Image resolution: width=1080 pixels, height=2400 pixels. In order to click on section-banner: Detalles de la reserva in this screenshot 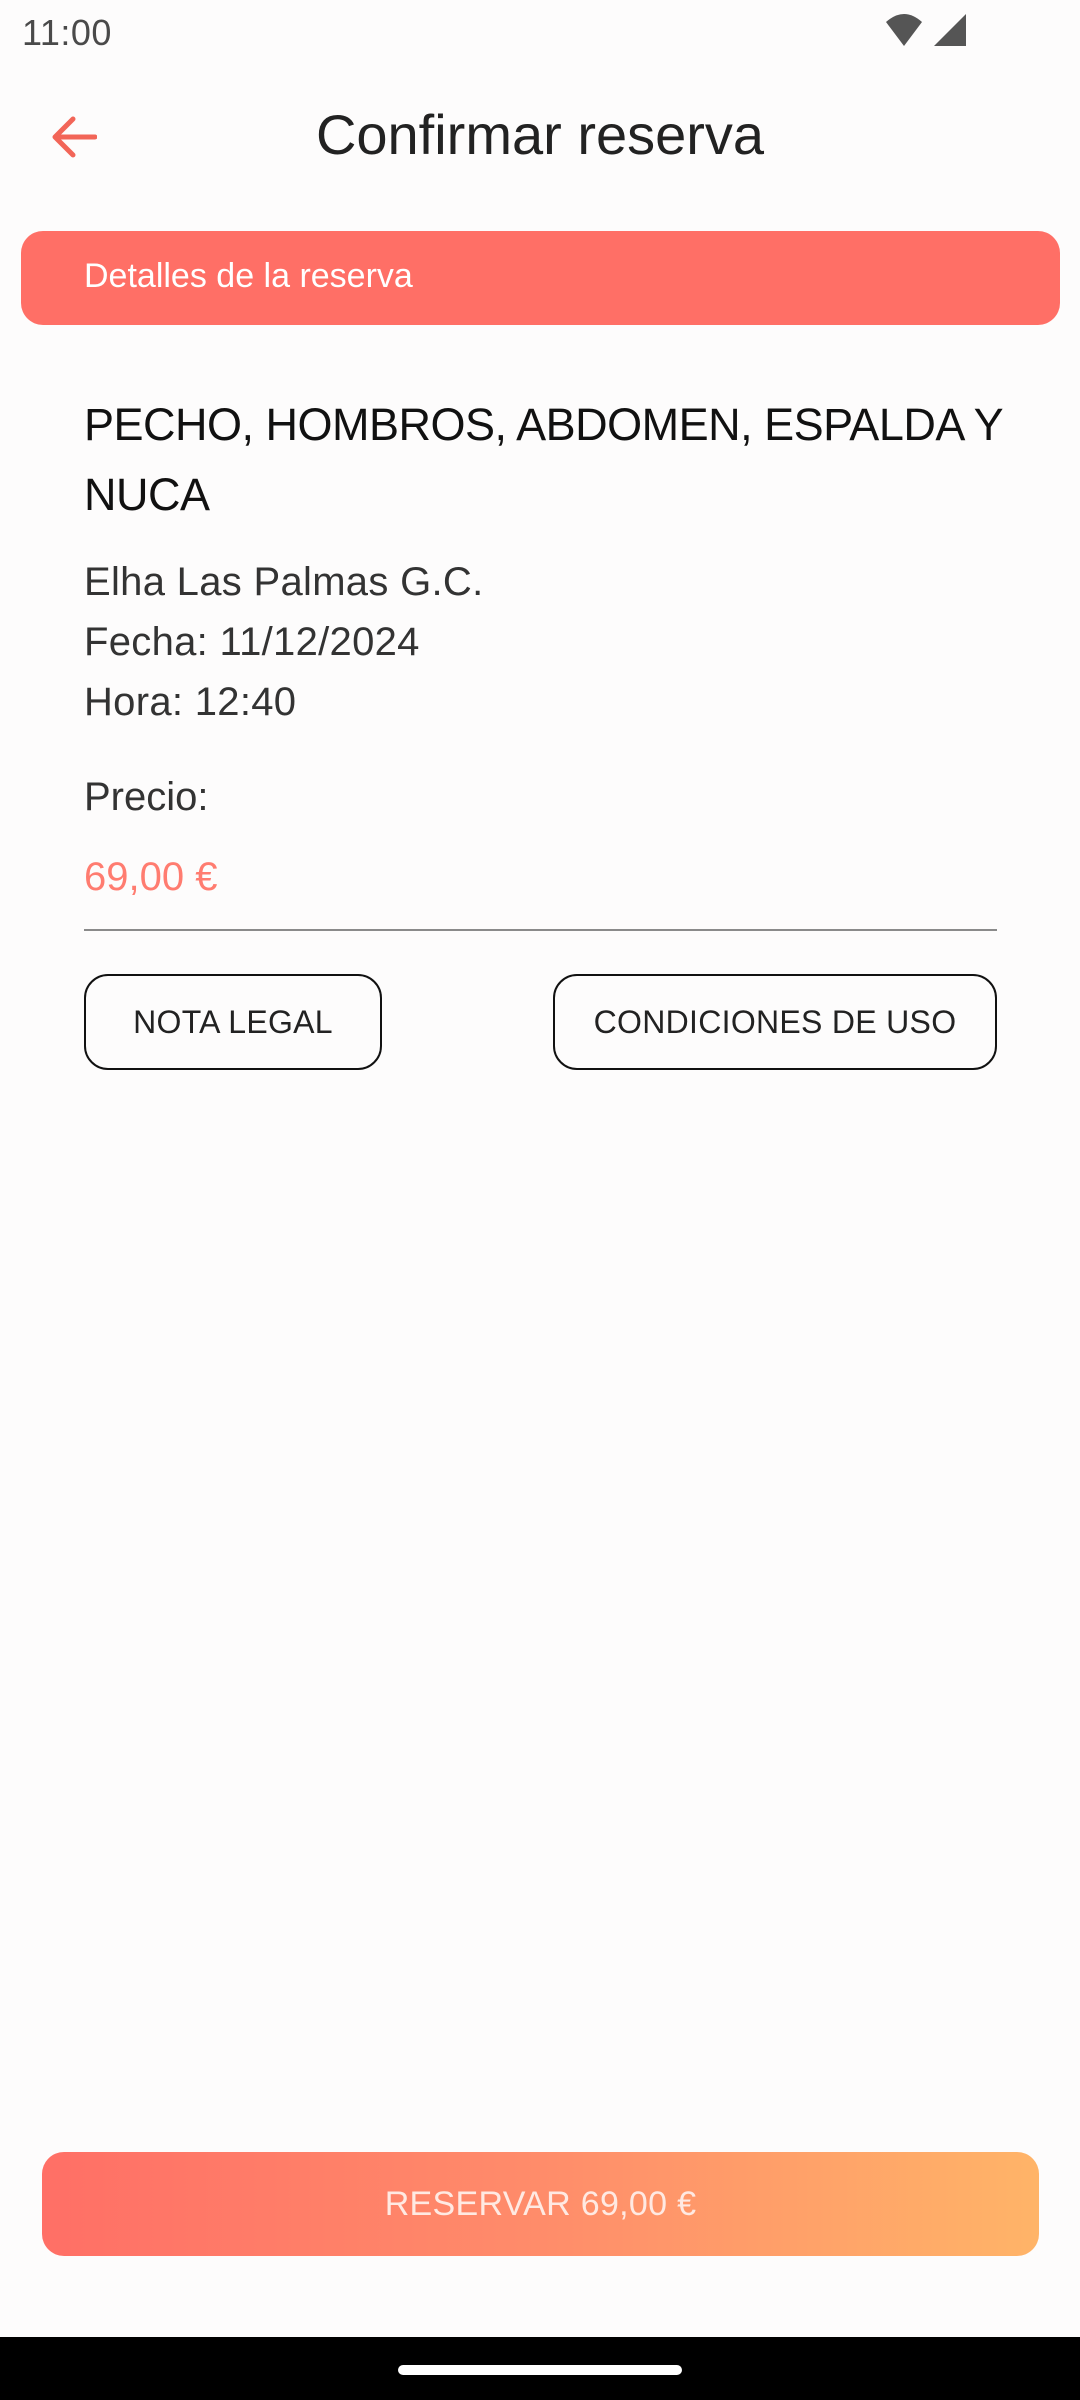, I will do `click(540, 278)`.